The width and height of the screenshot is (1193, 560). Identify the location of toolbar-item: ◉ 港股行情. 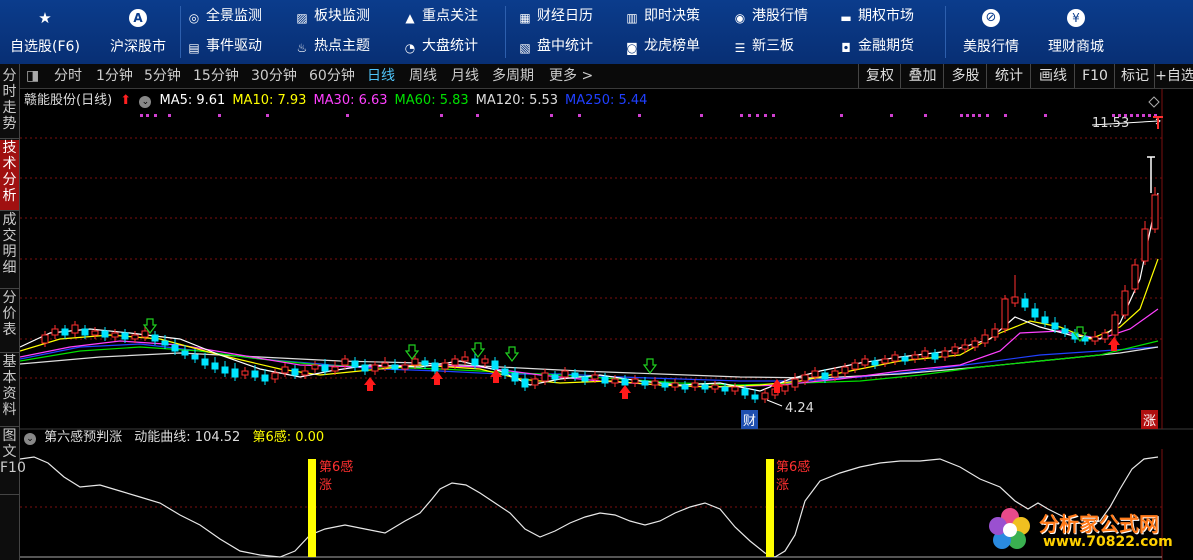
(770, 16).